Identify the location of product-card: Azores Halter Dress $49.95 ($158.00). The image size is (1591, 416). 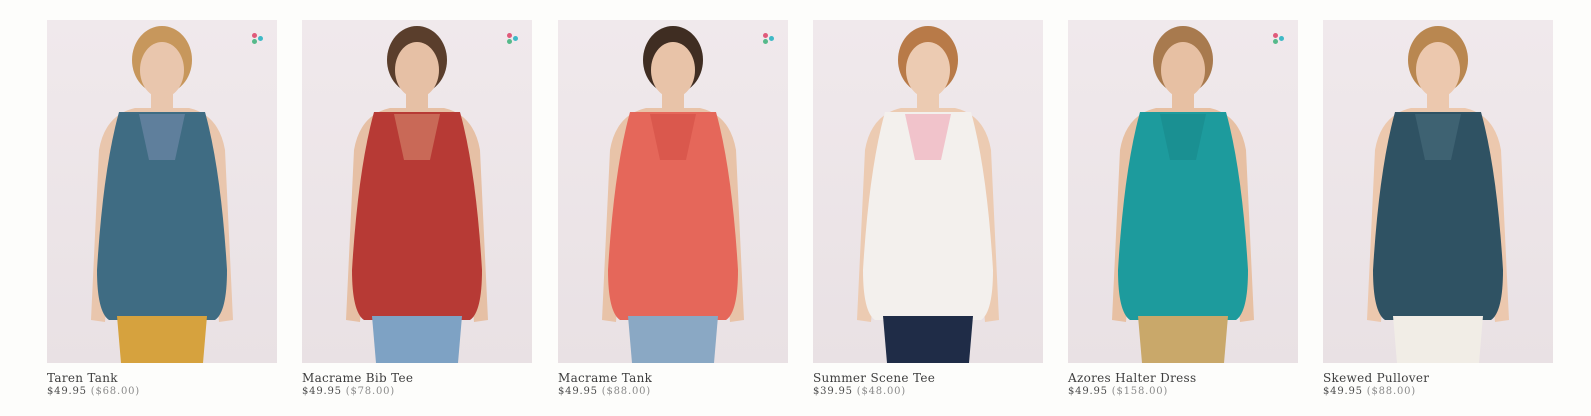
(1183, 209).